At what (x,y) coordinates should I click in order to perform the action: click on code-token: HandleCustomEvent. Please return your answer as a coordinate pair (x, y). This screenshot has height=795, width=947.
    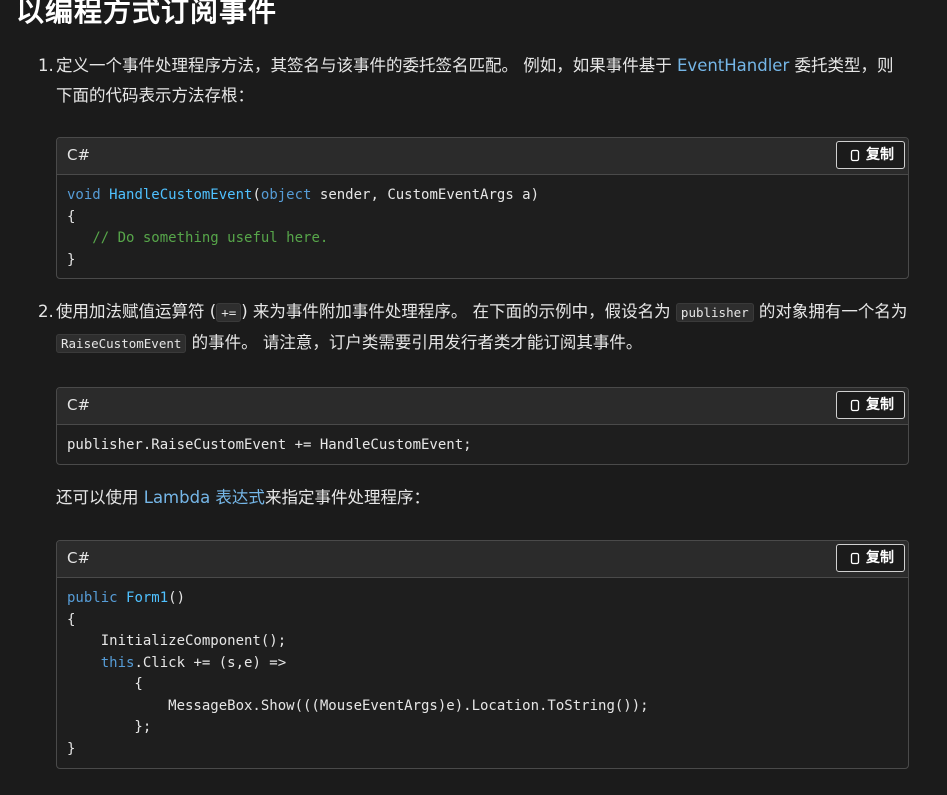
    Looking at the image, I should click on (181, 195).